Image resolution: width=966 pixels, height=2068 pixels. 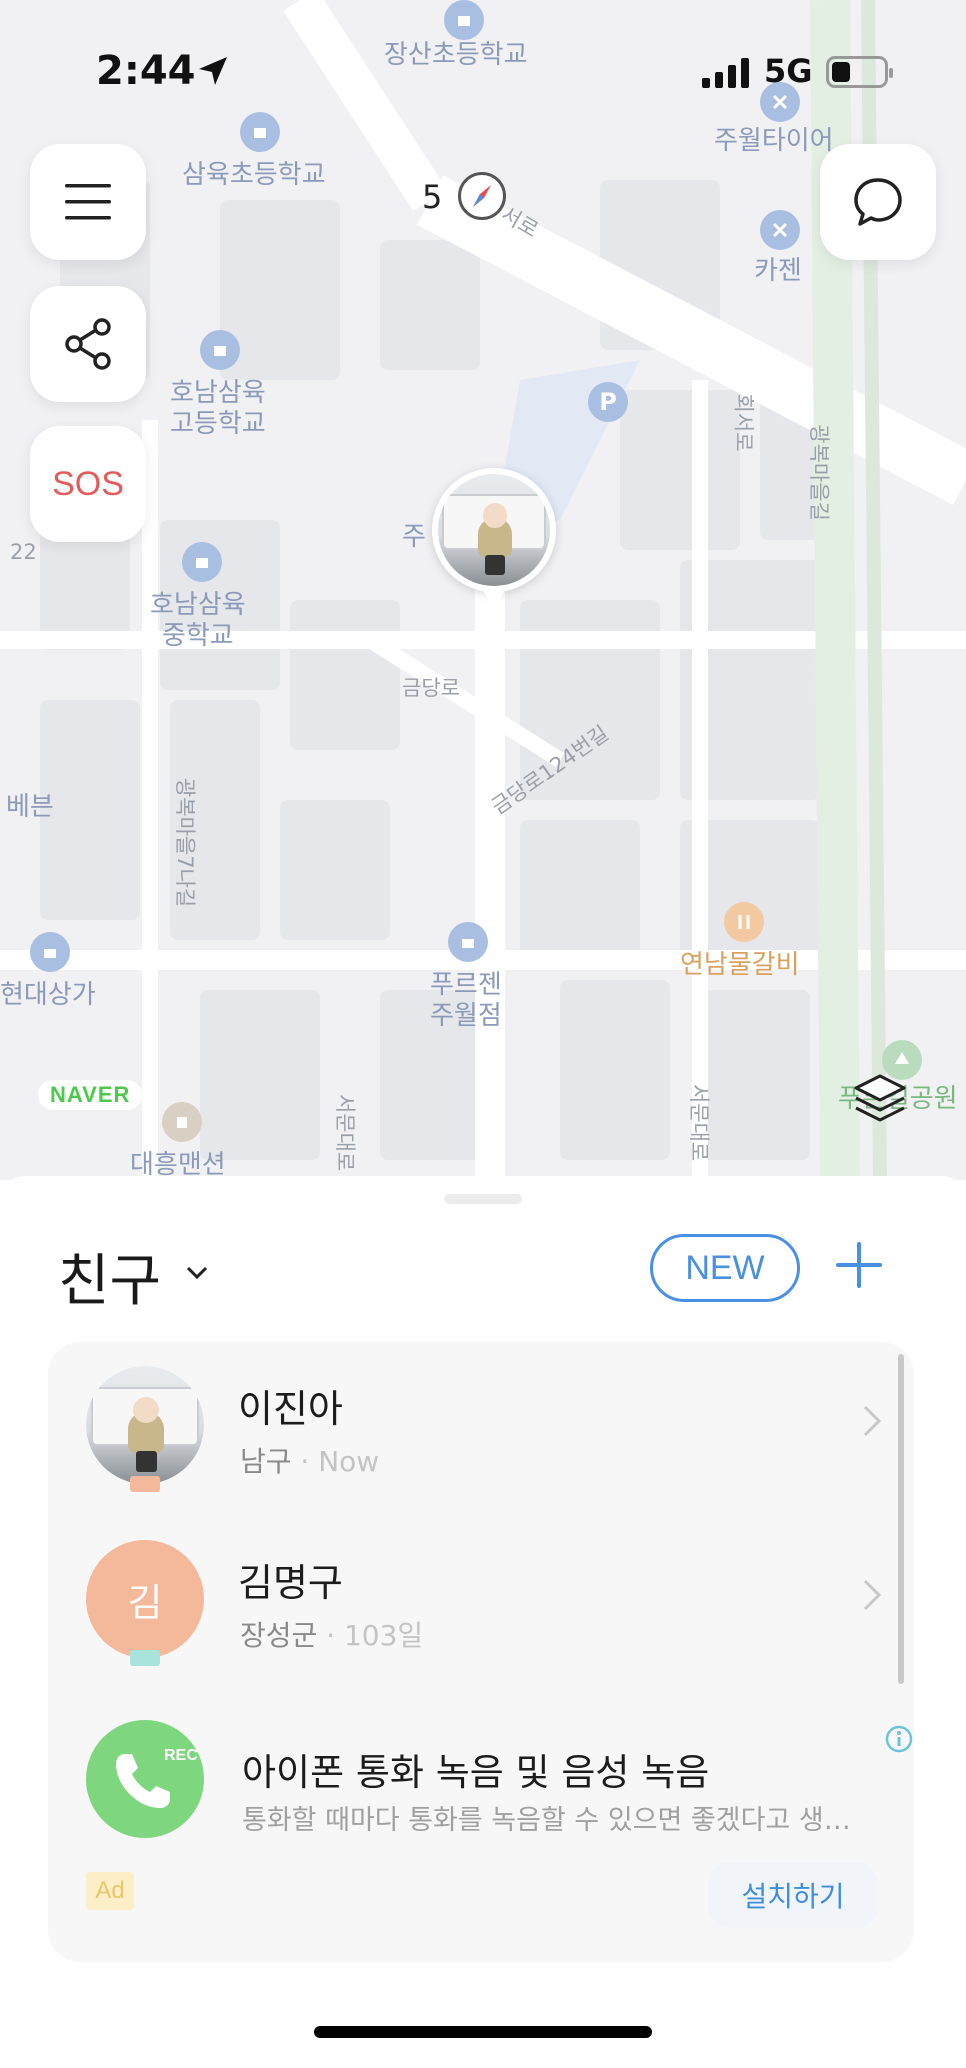 I want to click on menu-button, so click(x=88, y=202).